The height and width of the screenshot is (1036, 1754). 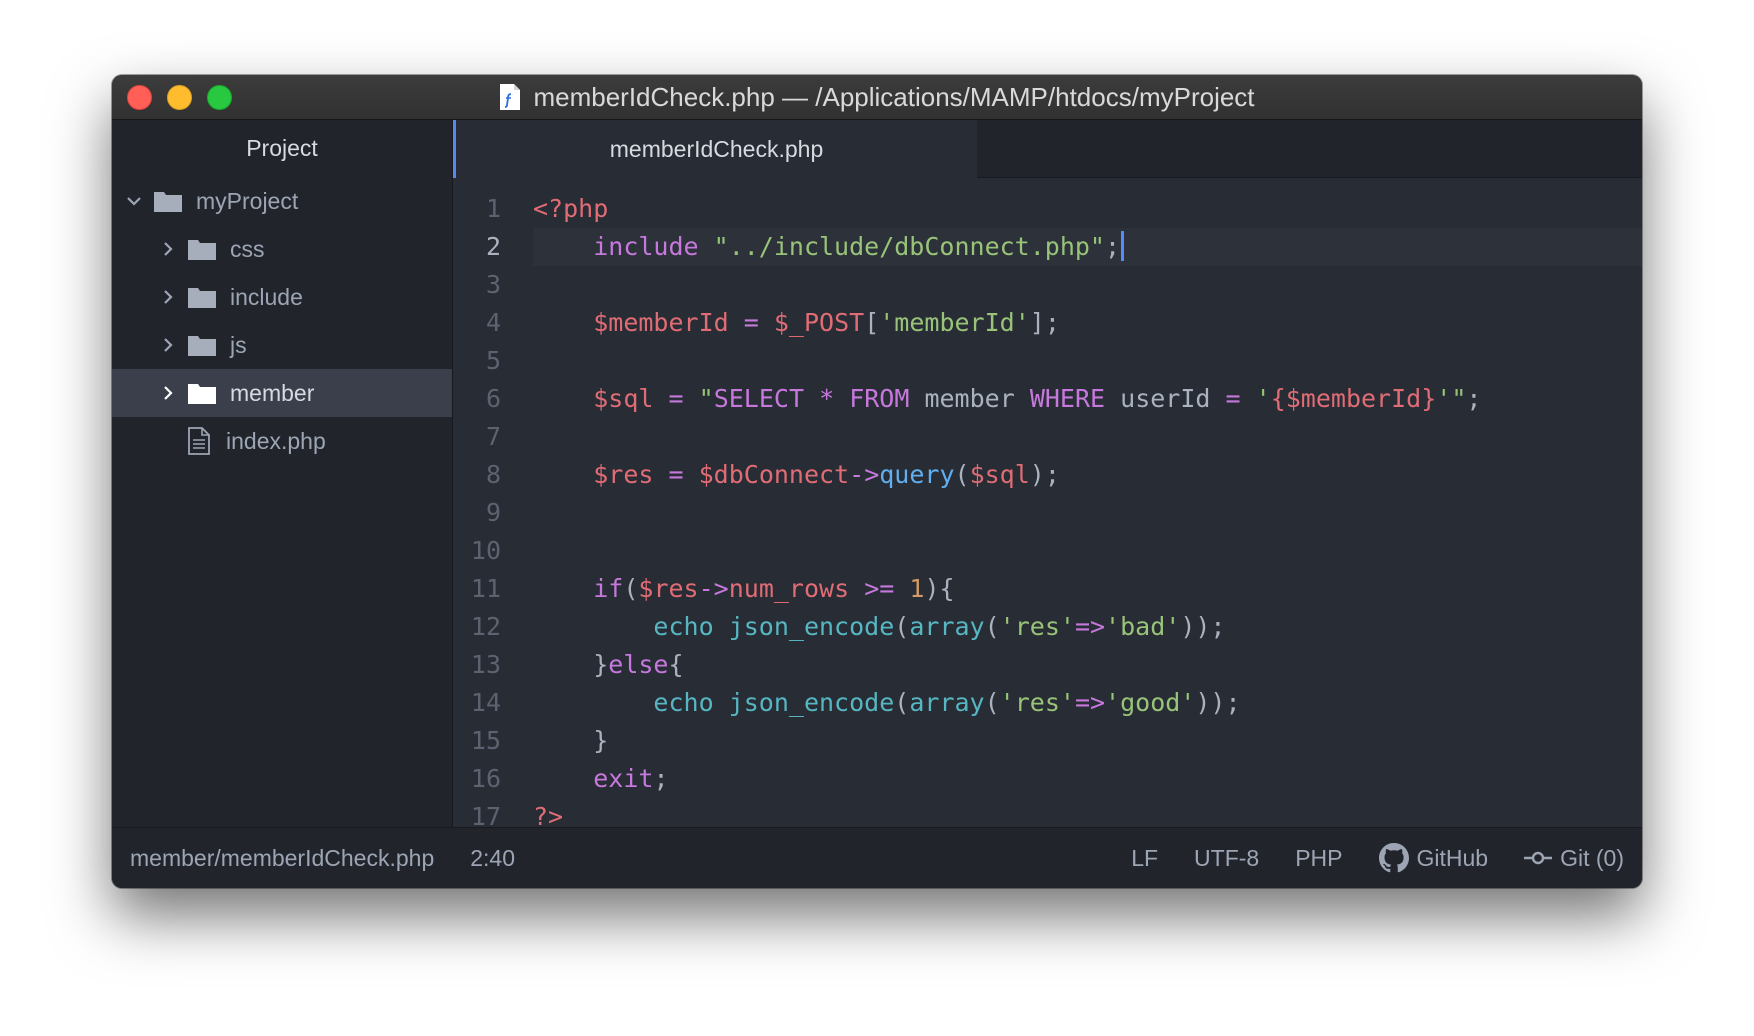 What do you see at coordinates (485, 550) in the screenshot?
I see `line-number: 10` at bounding box center [485, 550].